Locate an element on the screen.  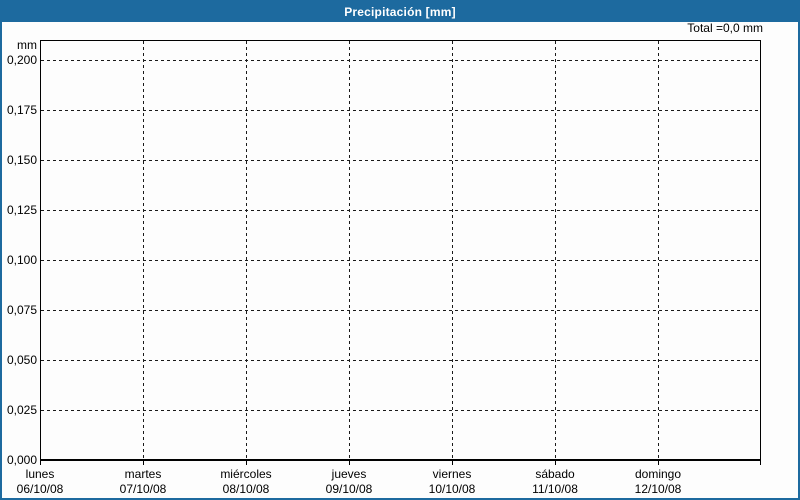
x-tick-label: jueves 09/10/08 is located at coordinates (349, 482).